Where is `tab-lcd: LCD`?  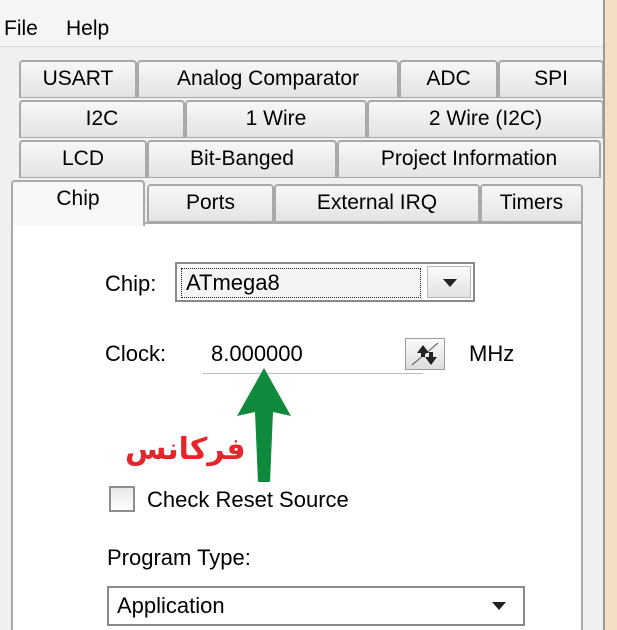 tab-lcd: LCD is located at coordinates (83, 159).